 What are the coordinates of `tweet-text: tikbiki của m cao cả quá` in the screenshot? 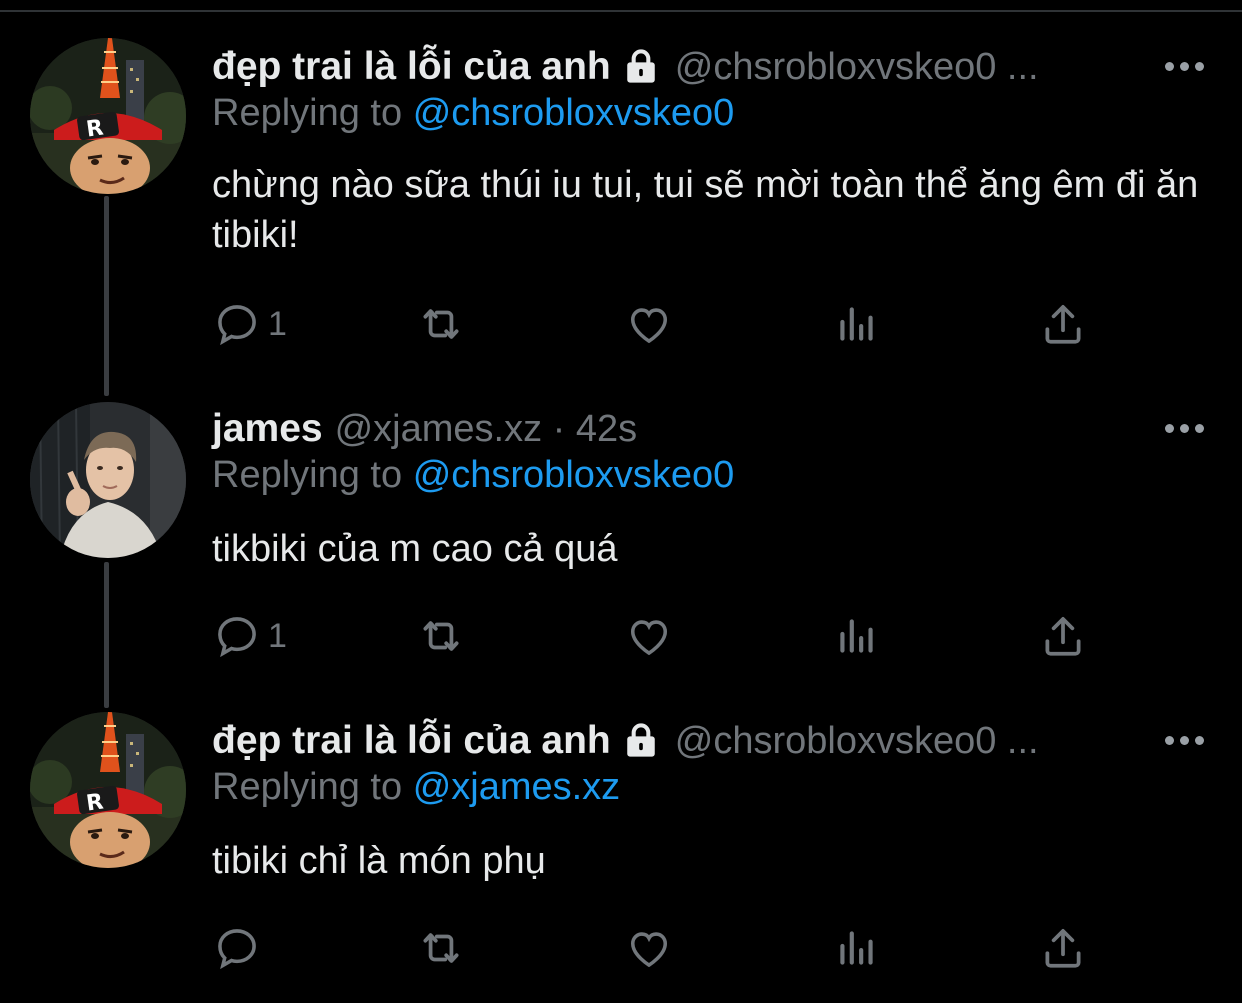 It's located at (415, 549).